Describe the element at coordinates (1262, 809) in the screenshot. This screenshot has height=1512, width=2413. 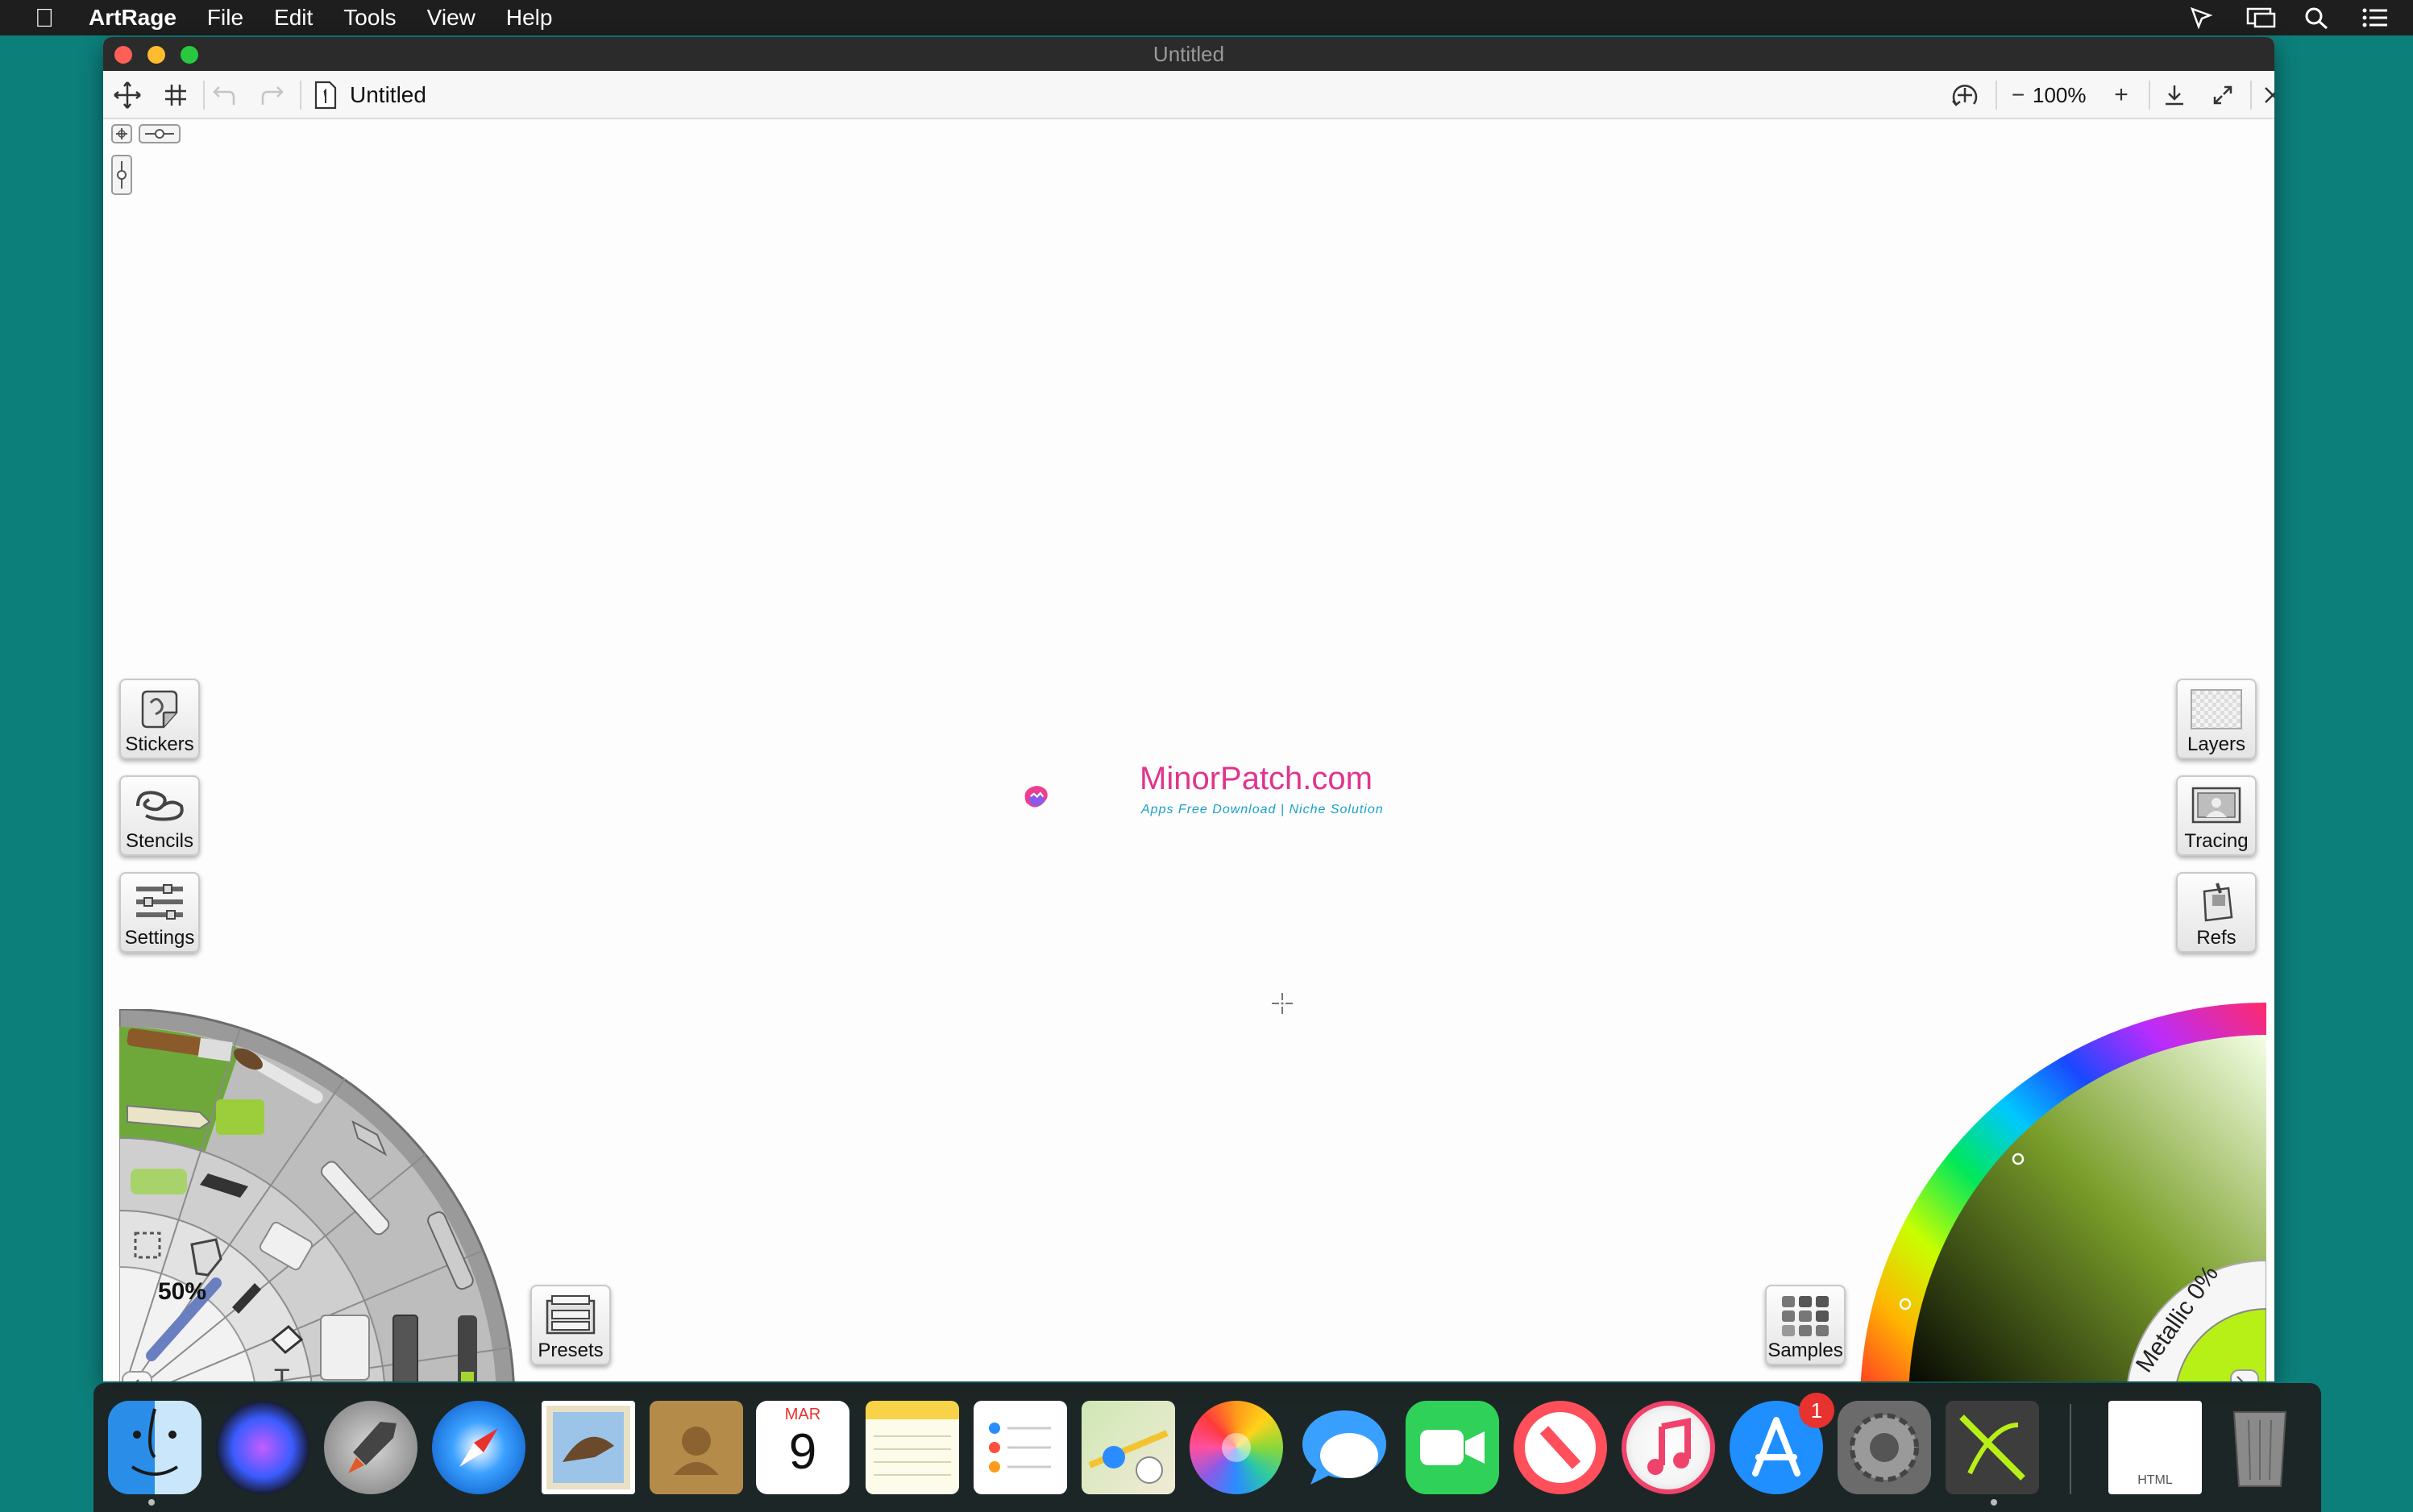
I see `watermark-subtitle: Apps Free Download | Niche Solution` at that location.